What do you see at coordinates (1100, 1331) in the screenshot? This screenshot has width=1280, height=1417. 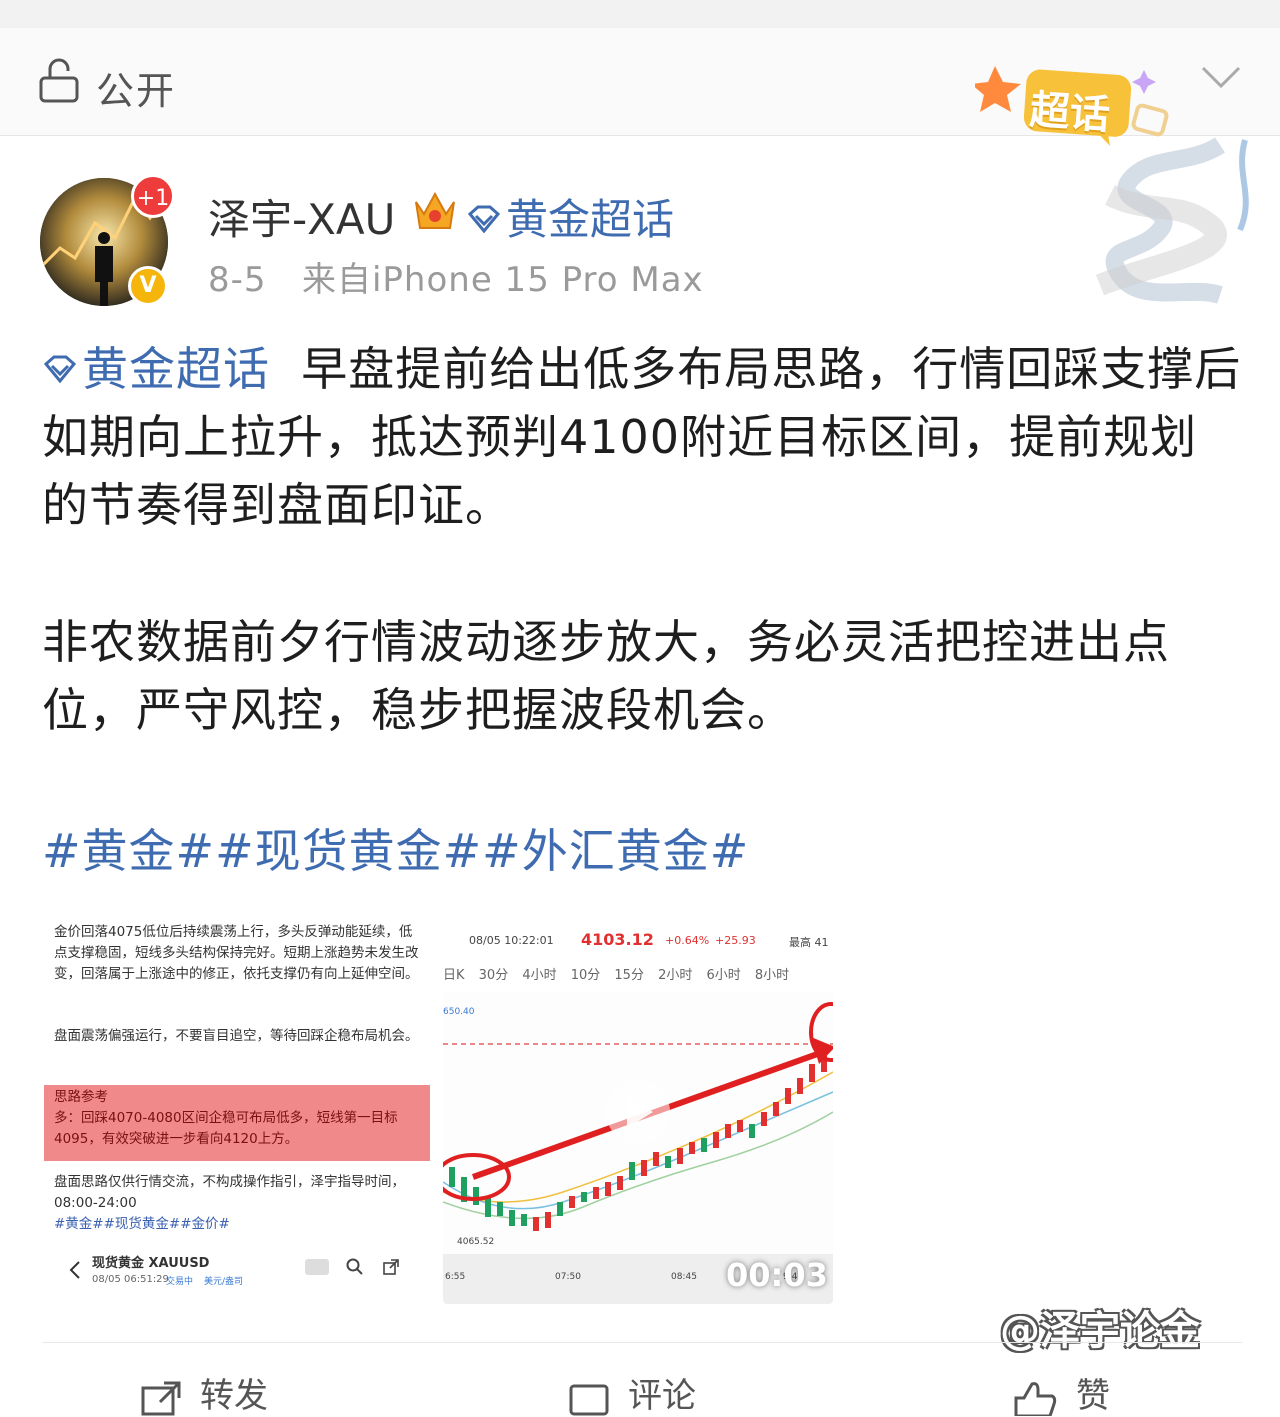 I see `weibo-watermark: @泽宇论金` at bounding box center [1100, 1331].